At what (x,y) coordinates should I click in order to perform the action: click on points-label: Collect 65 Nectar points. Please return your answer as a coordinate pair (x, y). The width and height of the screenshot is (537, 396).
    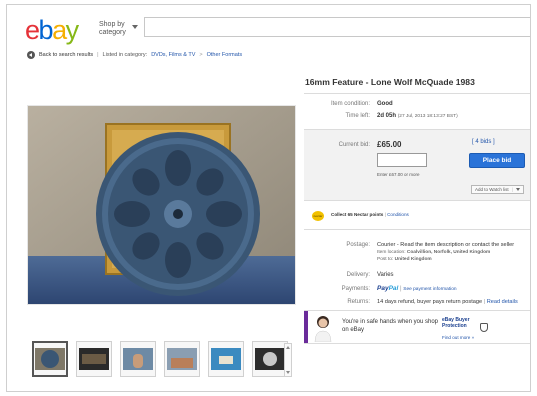
    Looking at the image, I should click on (357, 214).